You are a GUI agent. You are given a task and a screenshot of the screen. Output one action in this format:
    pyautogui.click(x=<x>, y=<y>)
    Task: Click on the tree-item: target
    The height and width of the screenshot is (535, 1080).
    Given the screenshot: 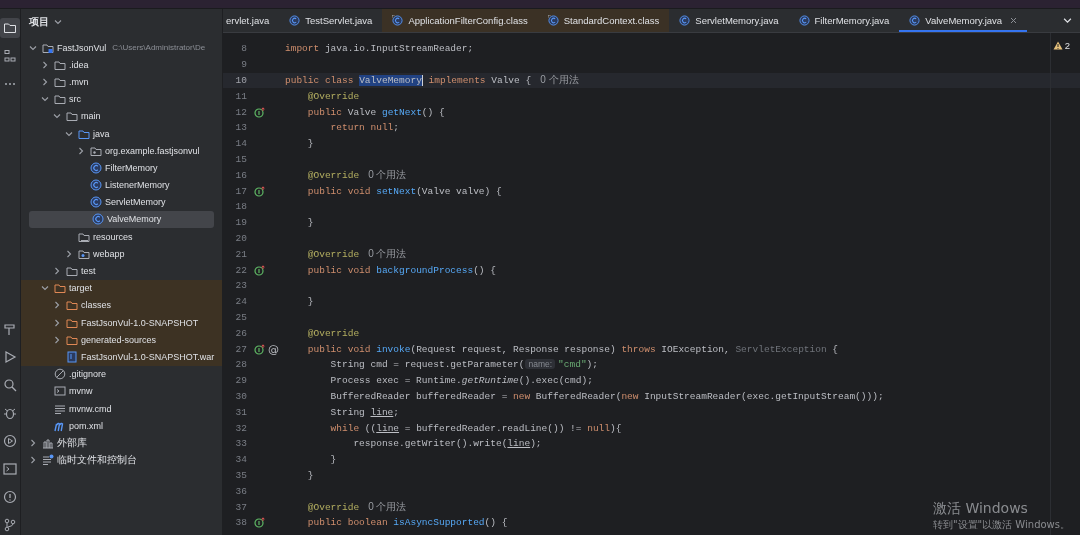 What is the action you would take?
    pyautogui.click(x=121, y=288)
    